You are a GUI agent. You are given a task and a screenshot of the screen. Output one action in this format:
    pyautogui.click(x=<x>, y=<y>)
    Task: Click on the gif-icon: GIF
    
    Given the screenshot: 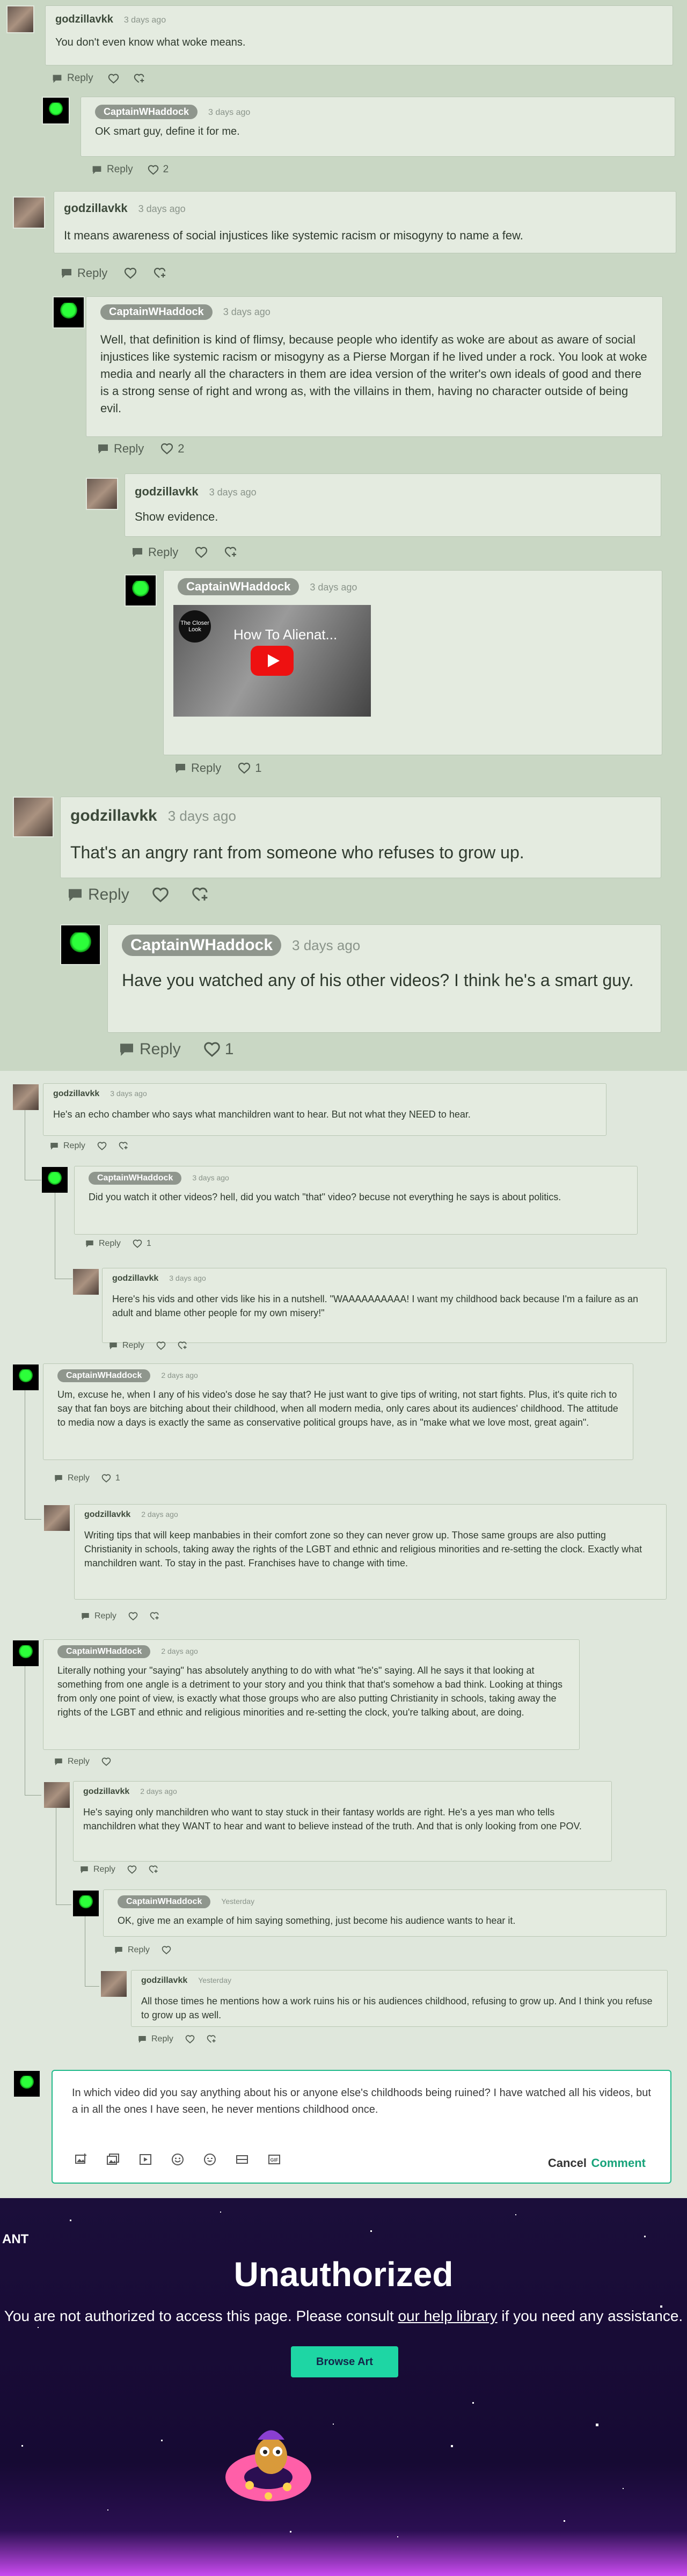 What is the action you would take?
    pyautogui.click(x=274, y=2159)
    